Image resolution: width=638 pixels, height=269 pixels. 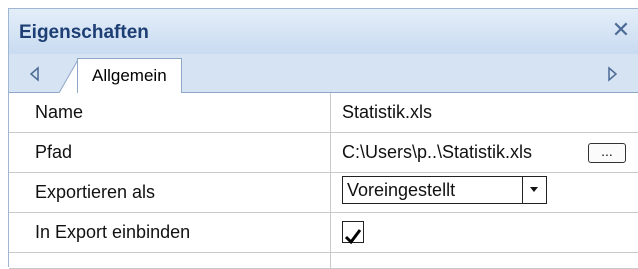 I want to click on panel-title: Eigenschaften, so click(x=84, y=32).